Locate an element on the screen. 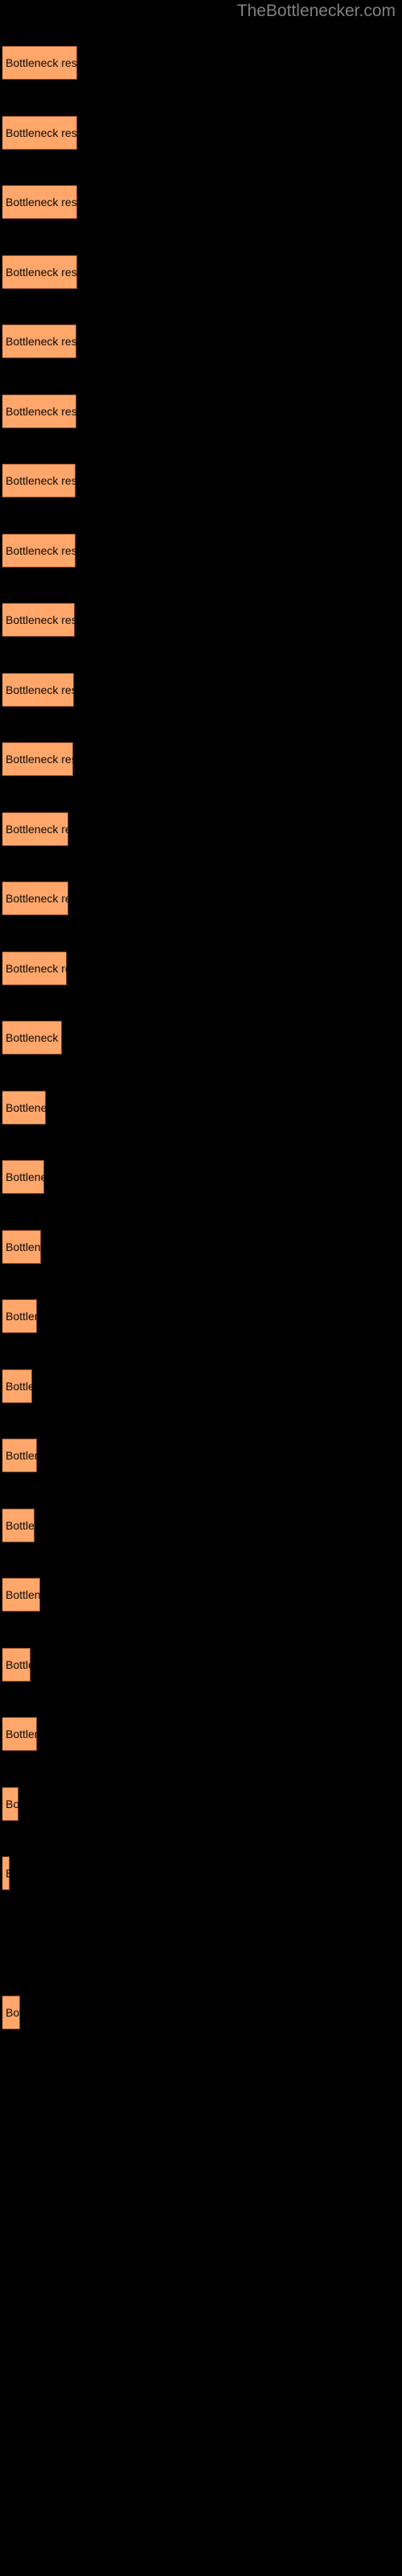 This screenshot has height=2576, width=402. bar-row is located at coordinates (201, 1943).